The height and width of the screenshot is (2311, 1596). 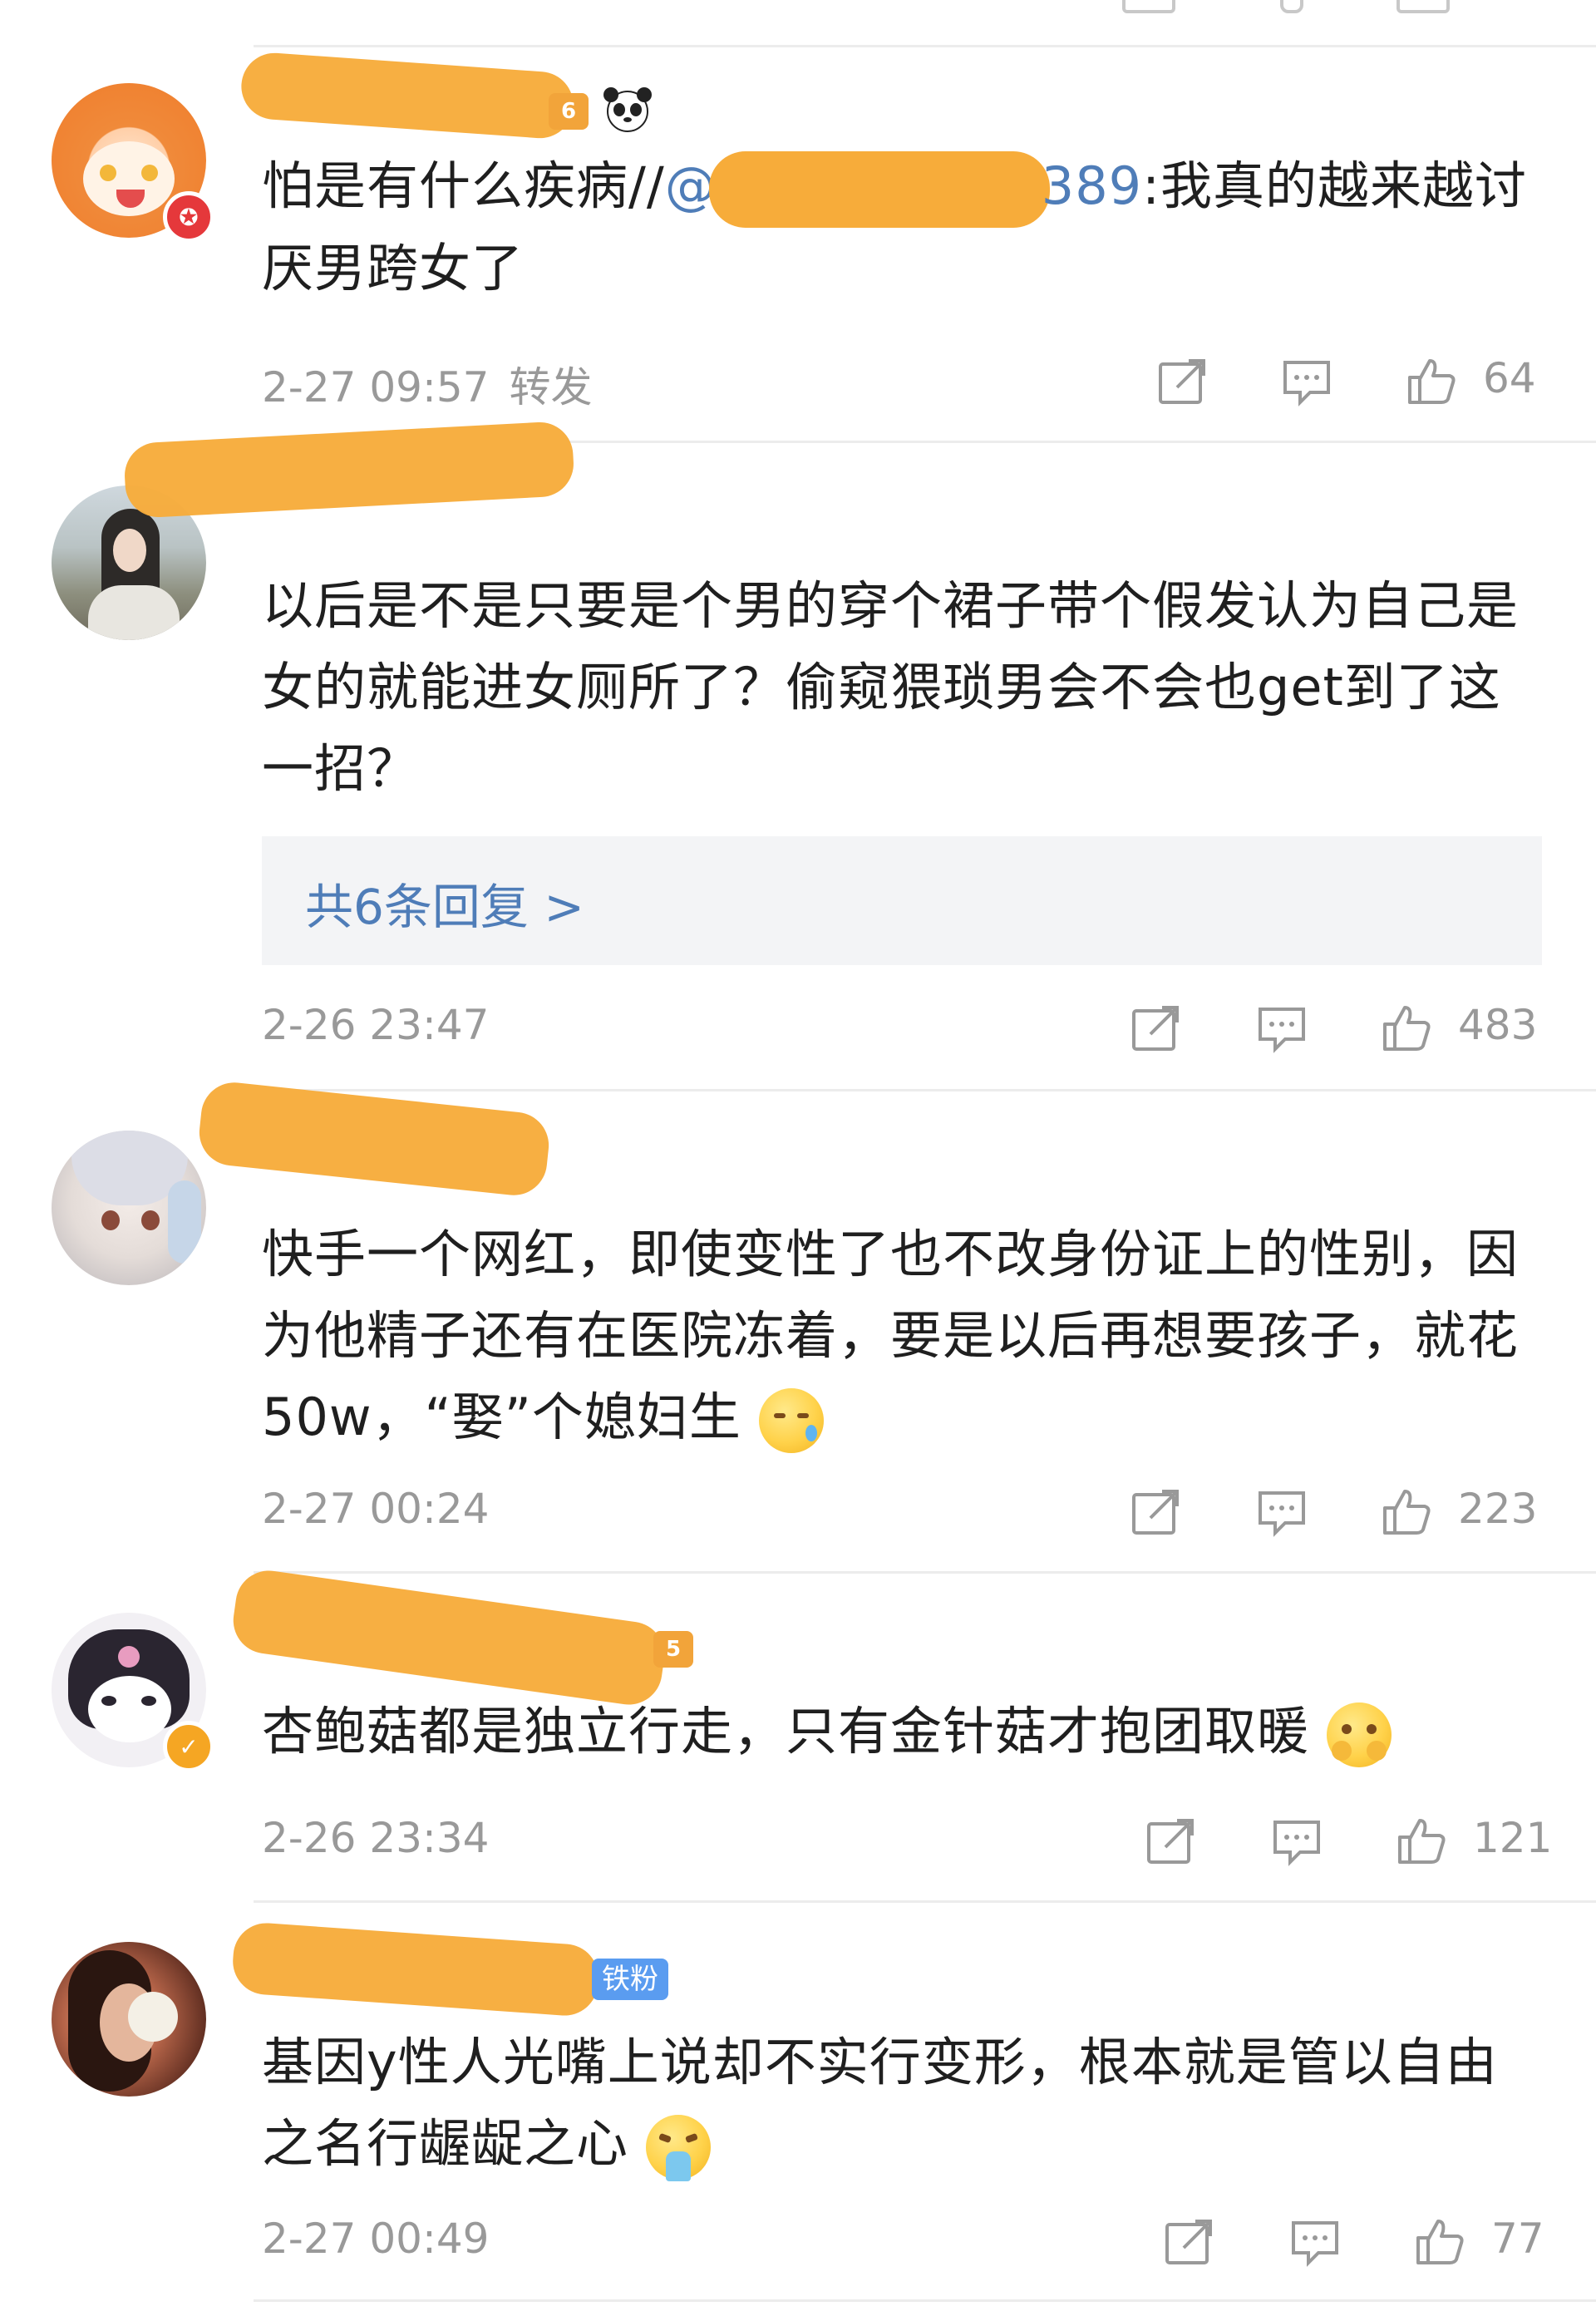 What do you see at coordinates (1513, 1838) in the screenshot?
I see `like-count: 121` at bounding box center [1513, 1838].